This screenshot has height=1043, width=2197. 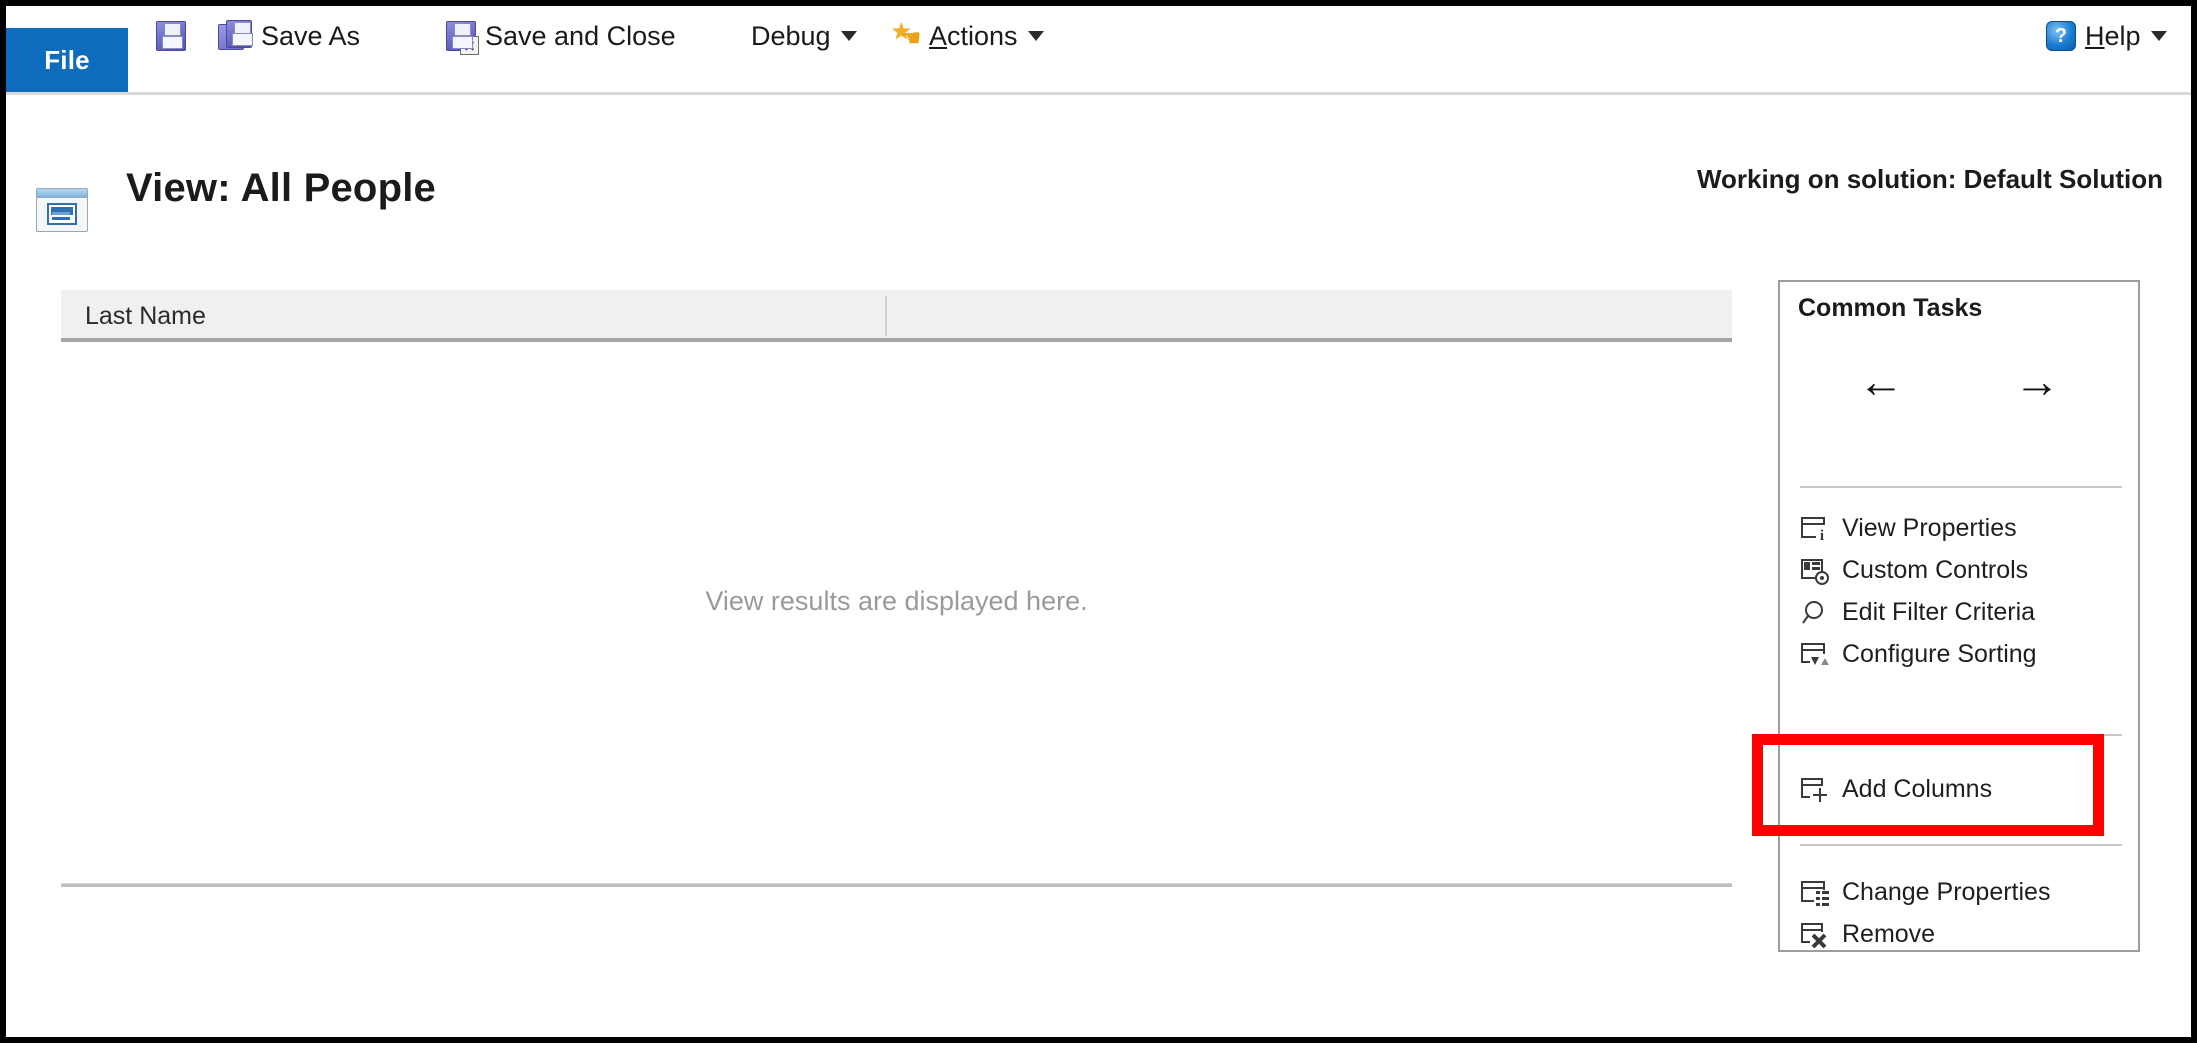 I want to click on arrow-left-icon: ←, so click(x=1881, y=381).